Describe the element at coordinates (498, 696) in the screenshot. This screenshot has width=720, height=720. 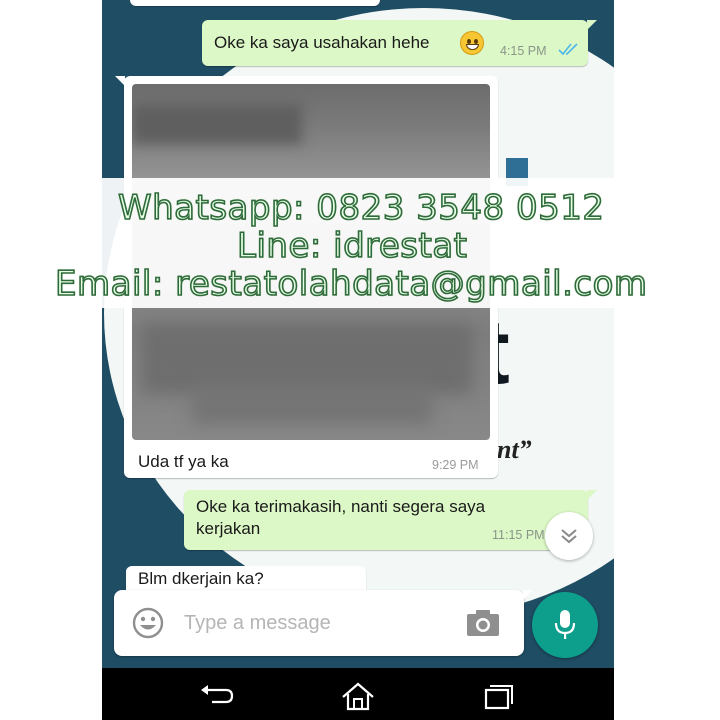
I see `recents-icon` at that location.